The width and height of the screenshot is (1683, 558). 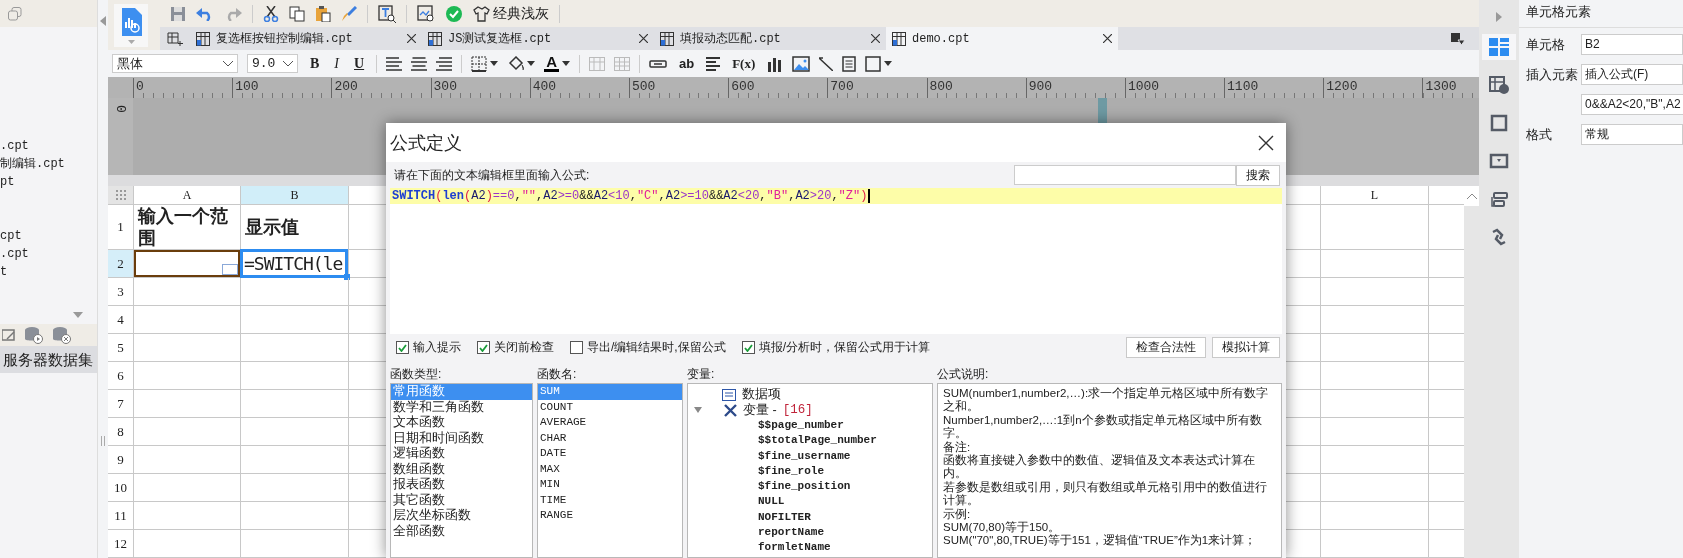 What do you see at coordinates (551, 63) in the screenshot?
I see `font-color-button: A` at bounding box center [551, 63].